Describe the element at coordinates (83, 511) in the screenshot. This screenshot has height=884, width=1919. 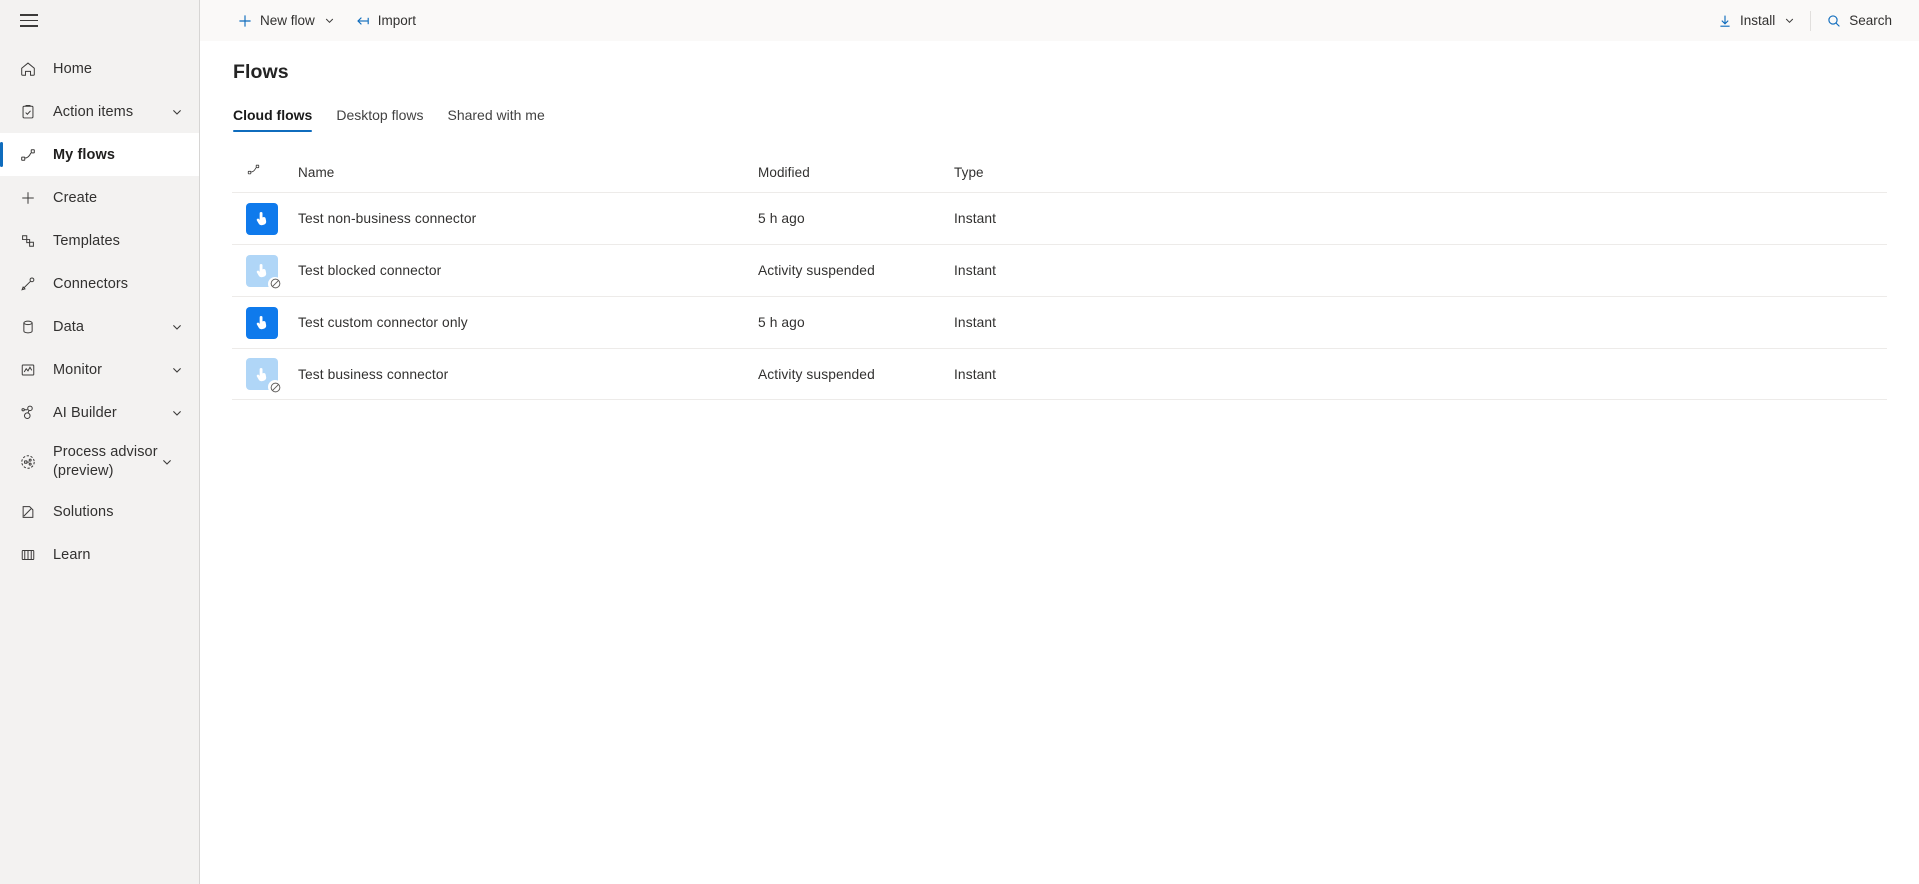
I see `sidebar-item-label: Solutions` at that location.